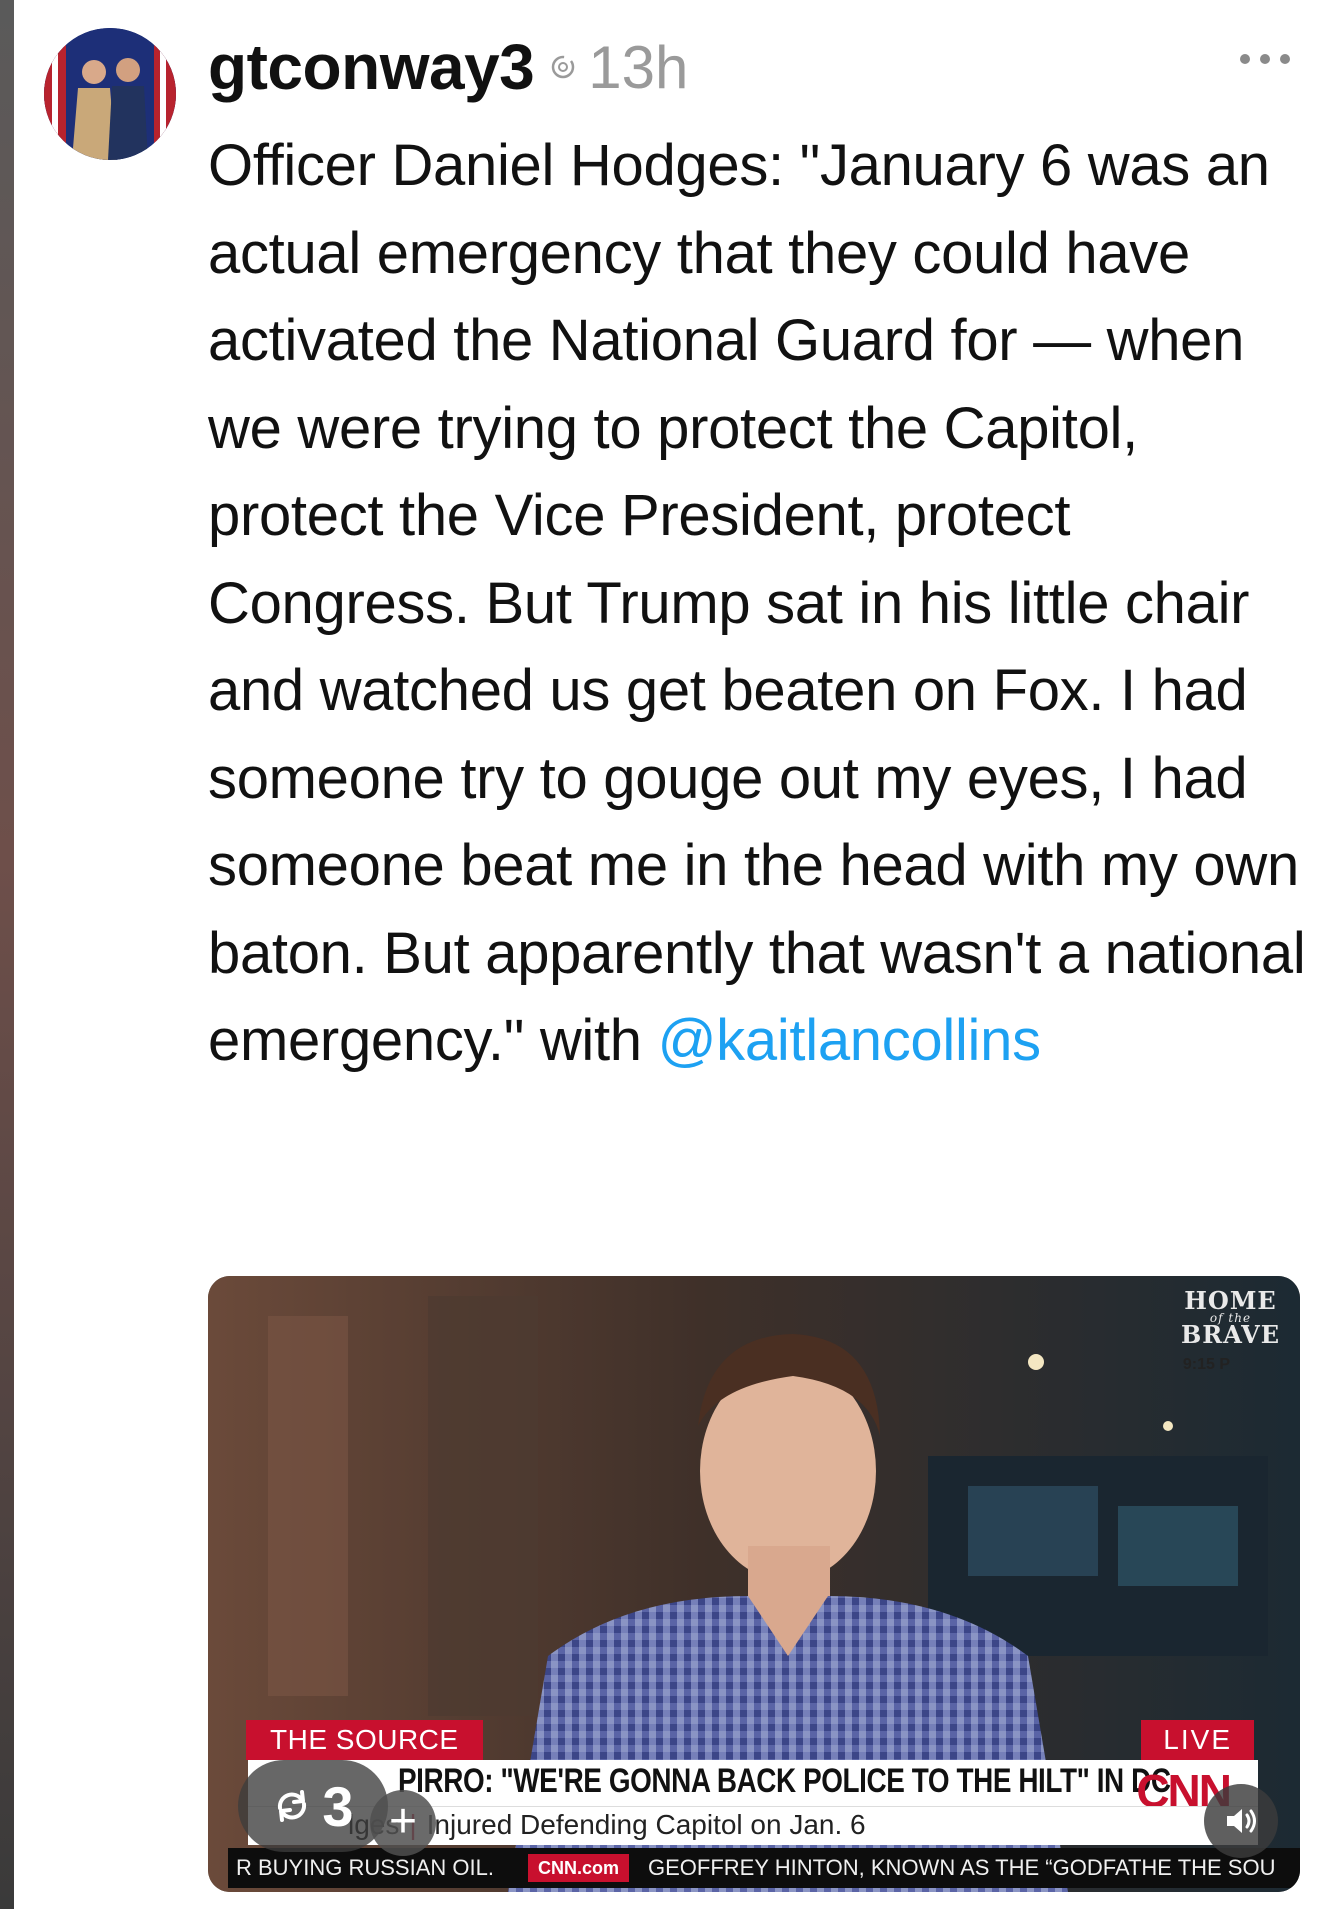 The width and height of the screenshot is (1320, 1909). I want to click on speaker-icon, so click(1241, 1821).